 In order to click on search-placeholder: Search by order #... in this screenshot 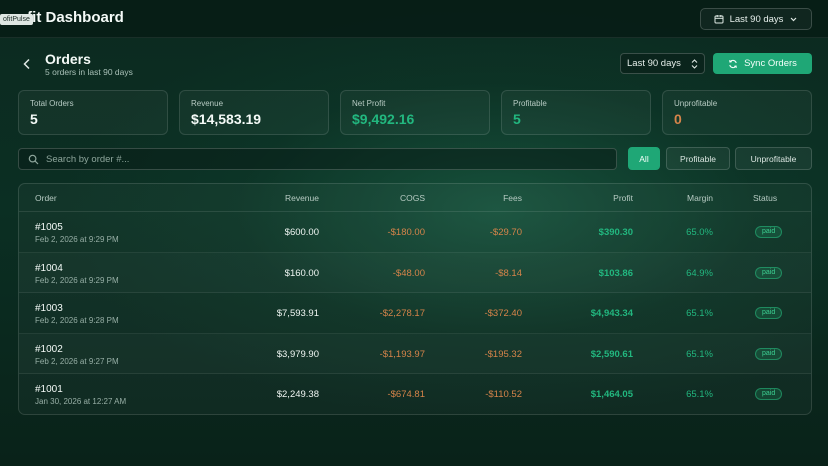, I will do `click(88, 159)`.